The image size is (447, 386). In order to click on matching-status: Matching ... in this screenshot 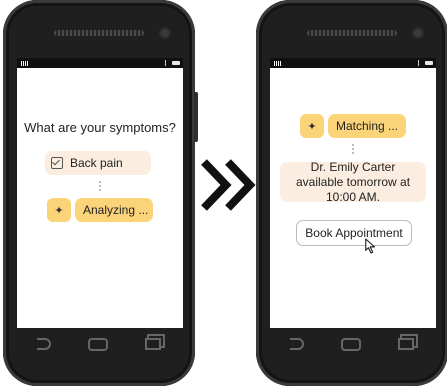, I will do `click(367, 126)`.